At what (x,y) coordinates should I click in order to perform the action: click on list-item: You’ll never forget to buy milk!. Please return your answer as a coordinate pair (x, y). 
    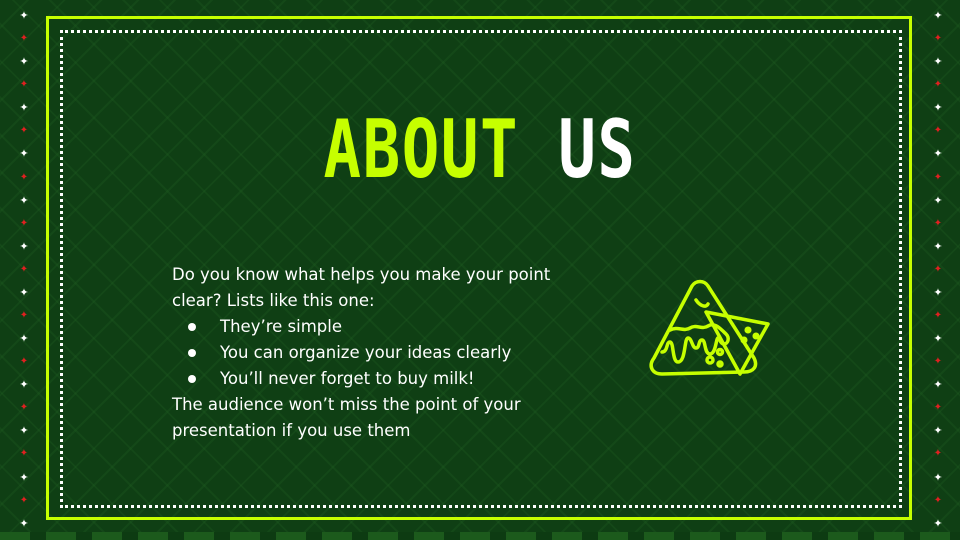
    Looking at the image, I should click on (382, 379).